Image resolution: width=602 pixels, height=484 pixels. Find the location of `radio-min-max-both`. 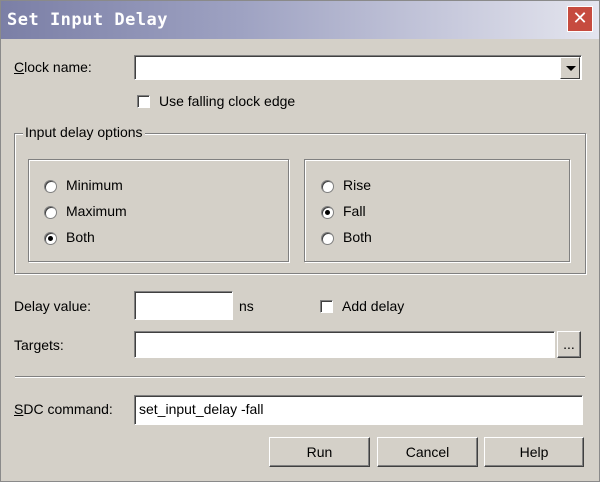

radio-min-max-both is located at coordinates (50, 238).